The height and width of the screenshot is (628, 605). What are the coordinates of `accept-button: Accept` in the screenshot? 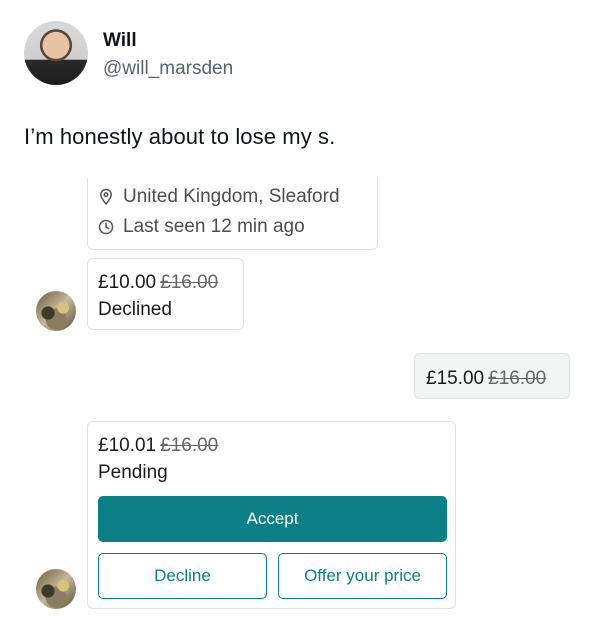 It's located at (272, 519).